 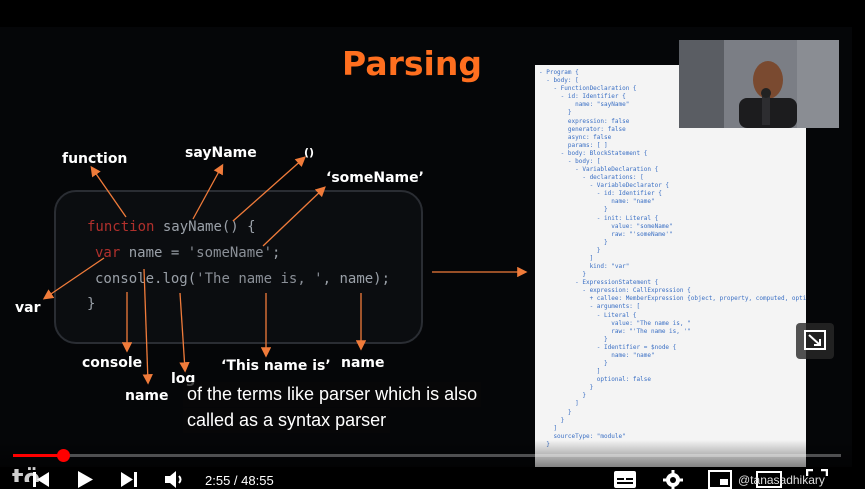 What do you see at coordinates (573, 145) in the screenshot?
I see `ast-line: params: [ ]` at bounding box center [573, 145].